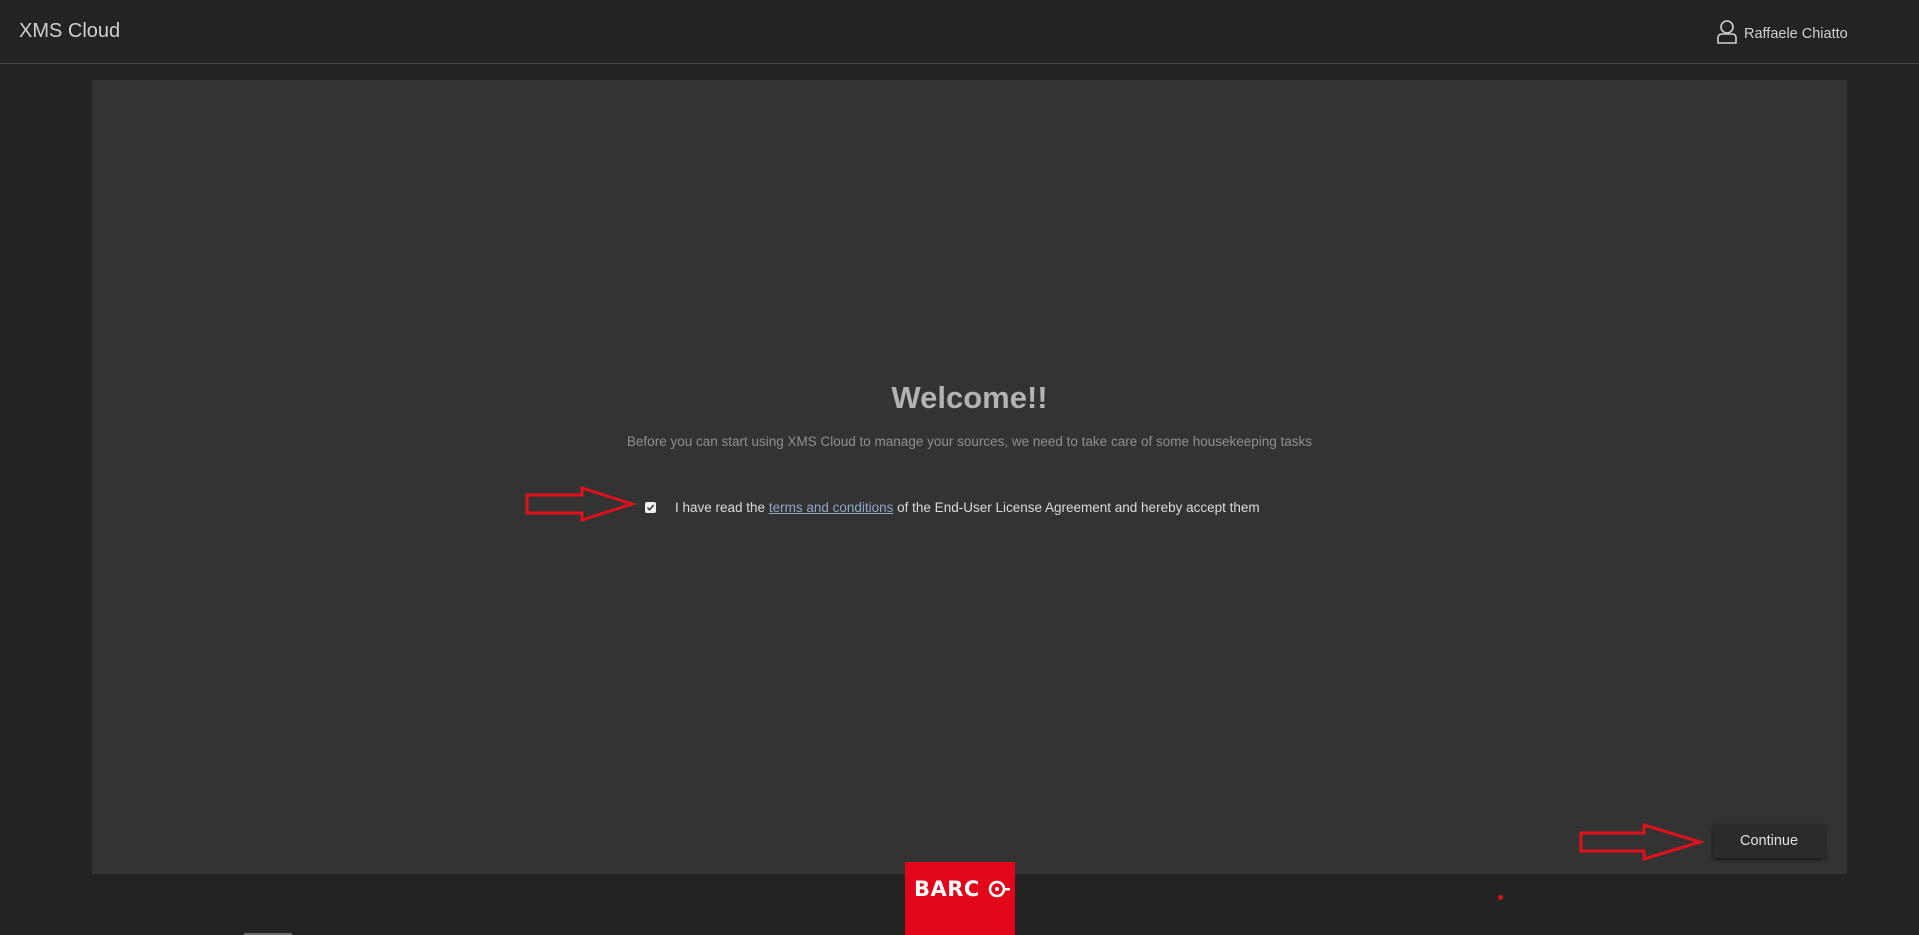 This screenshot has height=935, width=1919. Describe the element at coordinates (1769, 841) in the screenshot. I see `continue-button: Continue` at that location.